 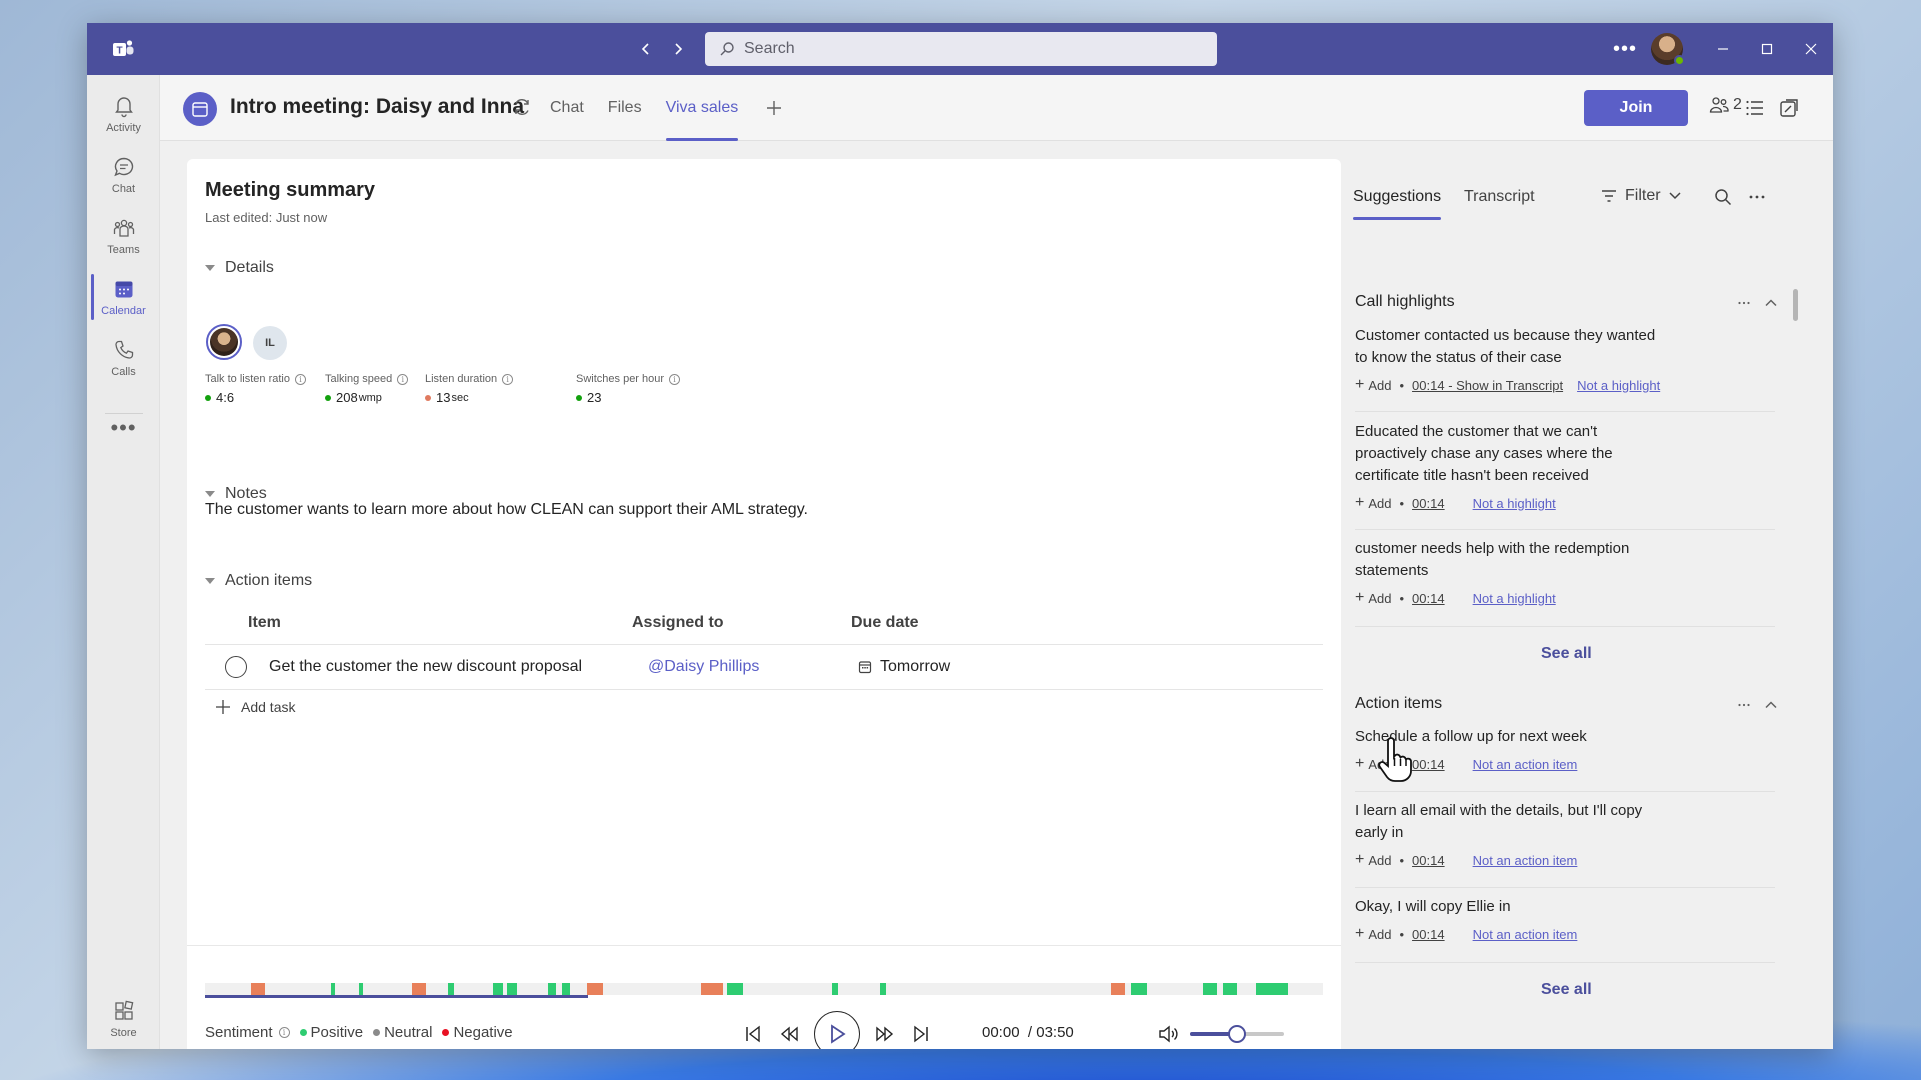 What do you see at coordinates (703, 667) in the screenshot?
I see `assignee-mention: @Daisy Phillips` at bounding box center [703, 667].